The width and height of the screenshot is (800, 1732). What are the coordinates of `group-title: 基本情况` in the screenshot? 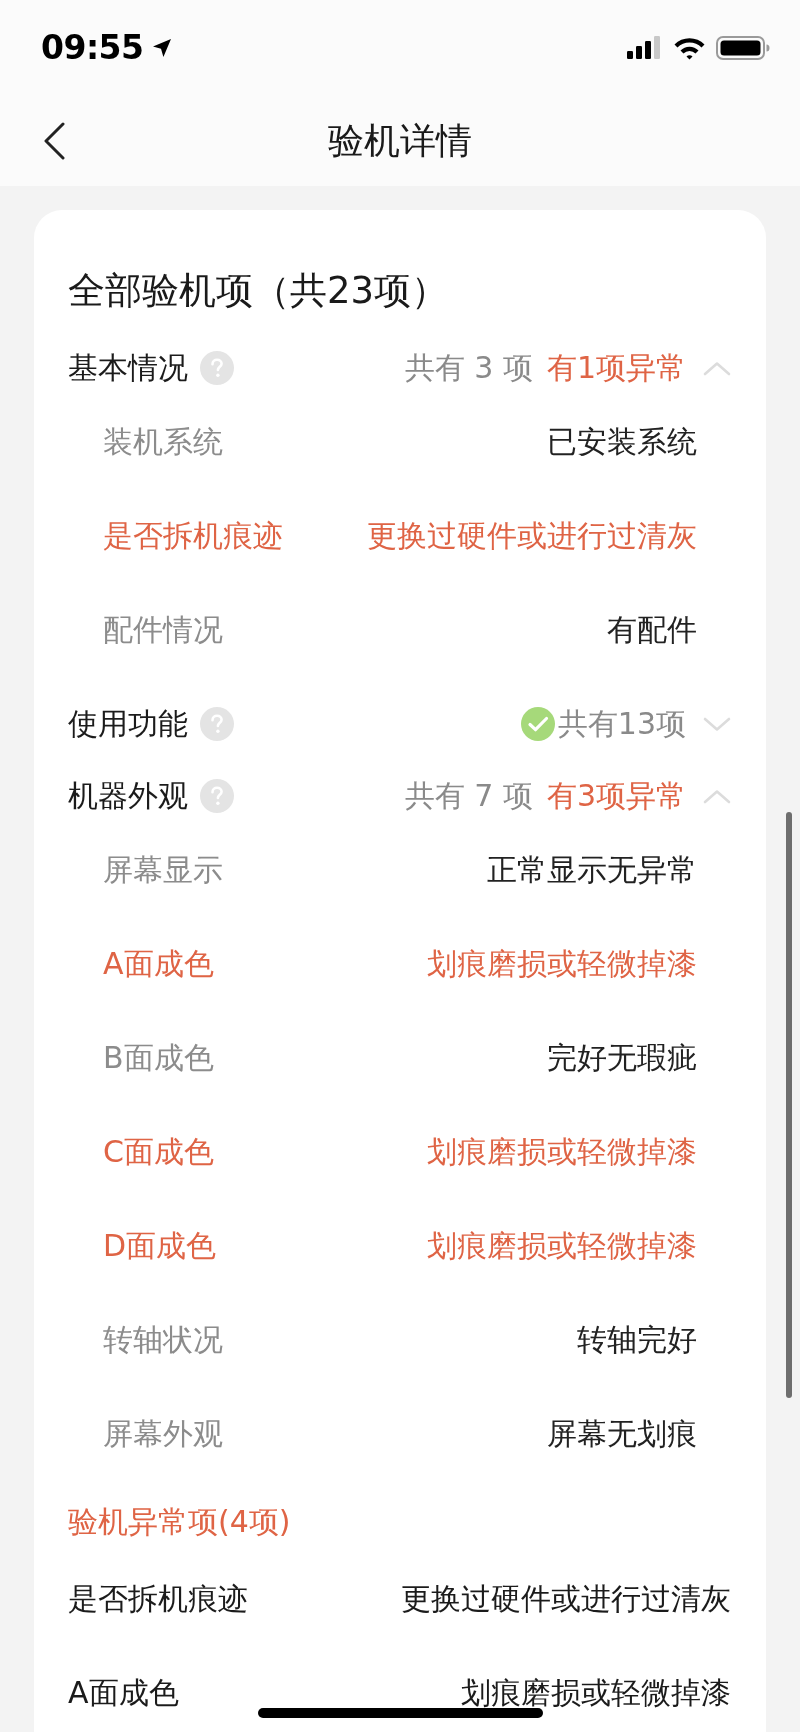 It's located at (128, 368).